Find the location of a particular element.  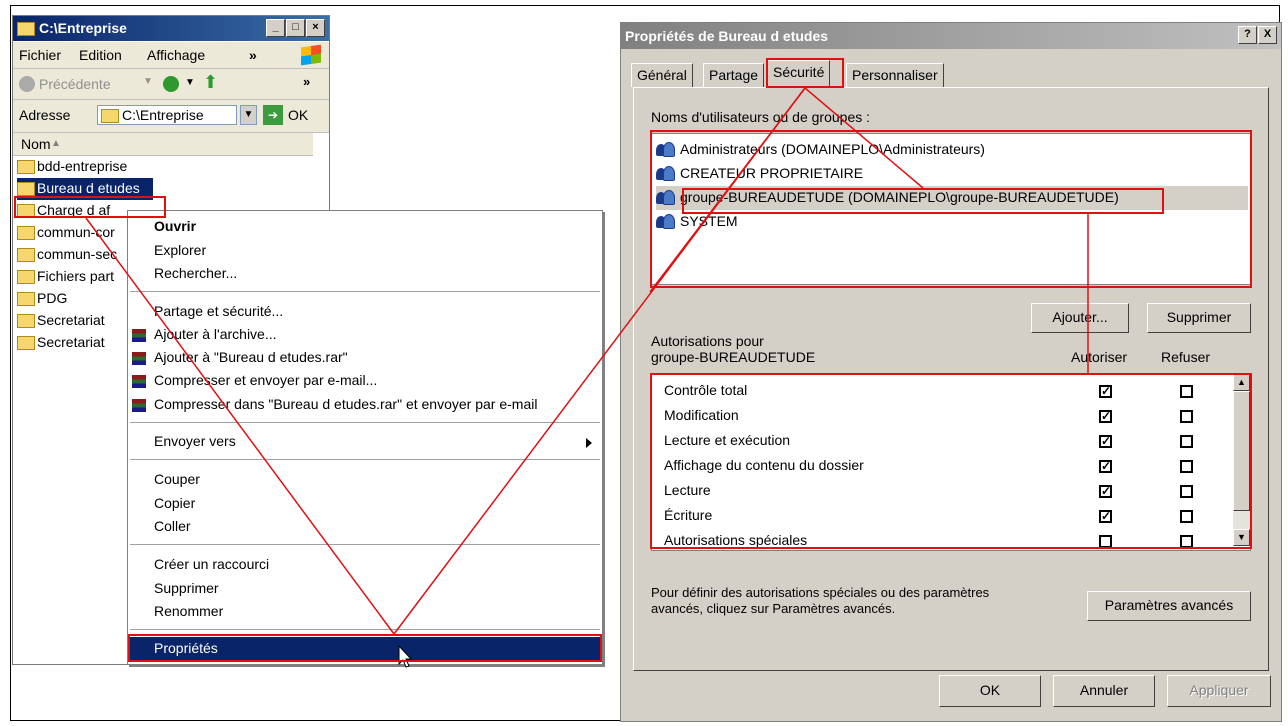

menu-item-delete: Supprimer is located at coordinates (186, 591).